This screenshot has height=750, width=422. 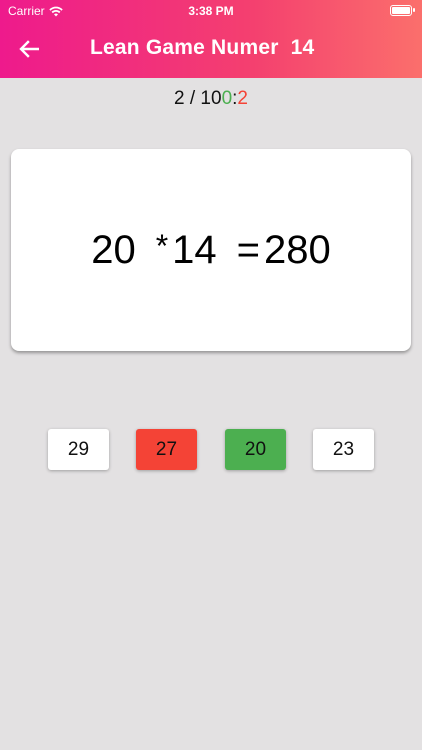 I want to click on right-operand: 14, so click(x=194, y=249).